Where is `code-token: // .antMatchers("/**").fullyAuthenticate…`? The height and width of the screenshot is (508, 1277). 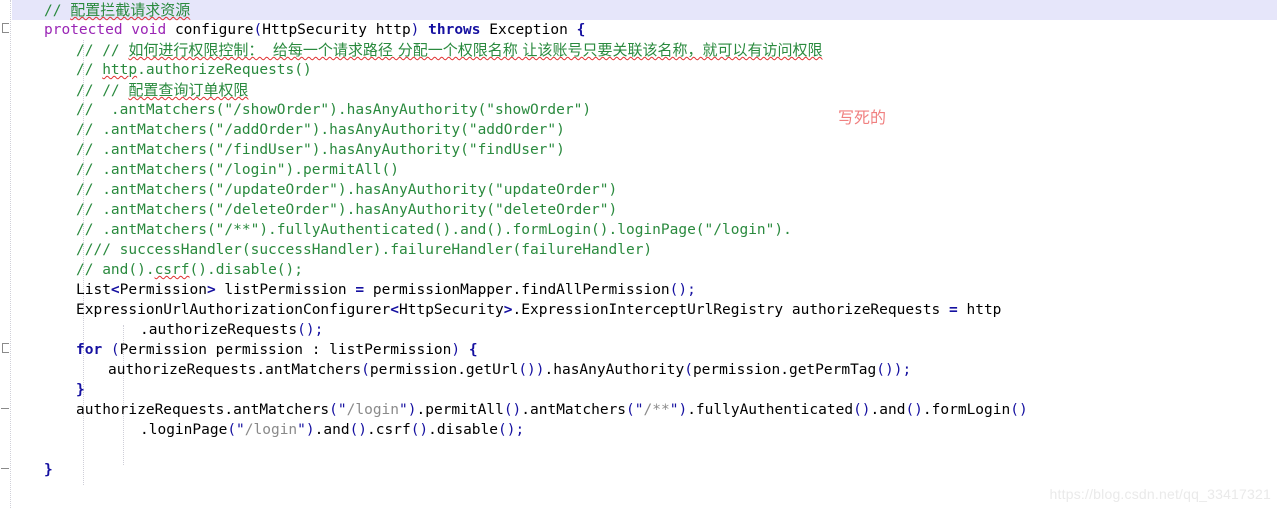
code-token: // .antMatchers("/**").fullyAuthenticate… is located at coordinates (434, 230).